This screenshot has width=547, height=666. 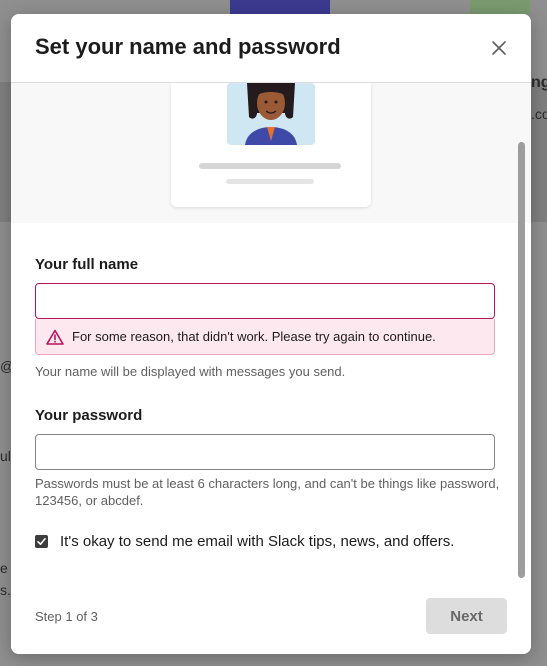 I want to click on password-label: Your password, so click(x=89, y=415).